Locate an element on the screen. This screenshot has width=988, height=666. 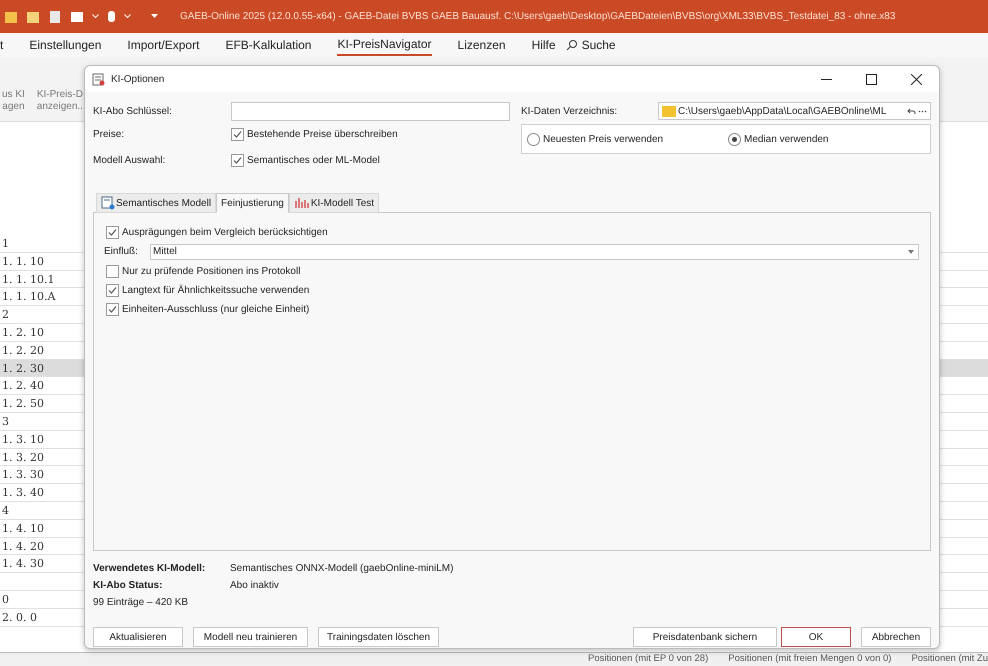
folder-path-field: C:\Users\gaeb\AppData\Local\GAEBOnline\ML is located at coordinates (794, 111).